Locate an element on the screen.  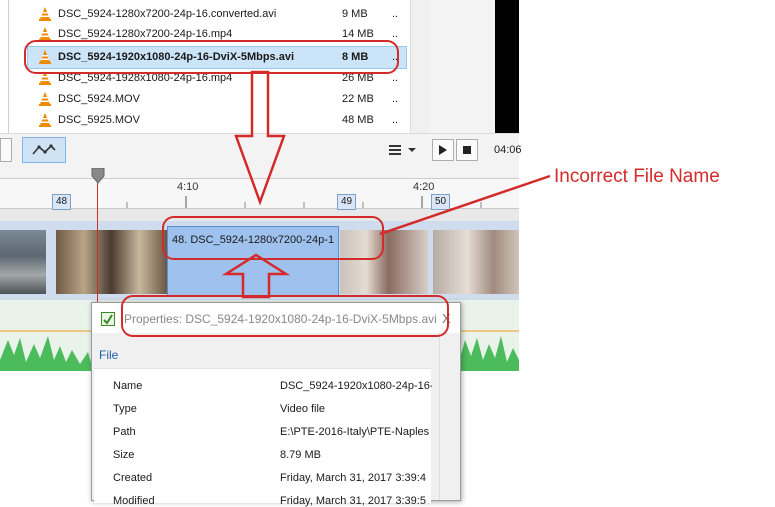
annotation-label: Incorrect File Name is located at coordinates (637, 176).